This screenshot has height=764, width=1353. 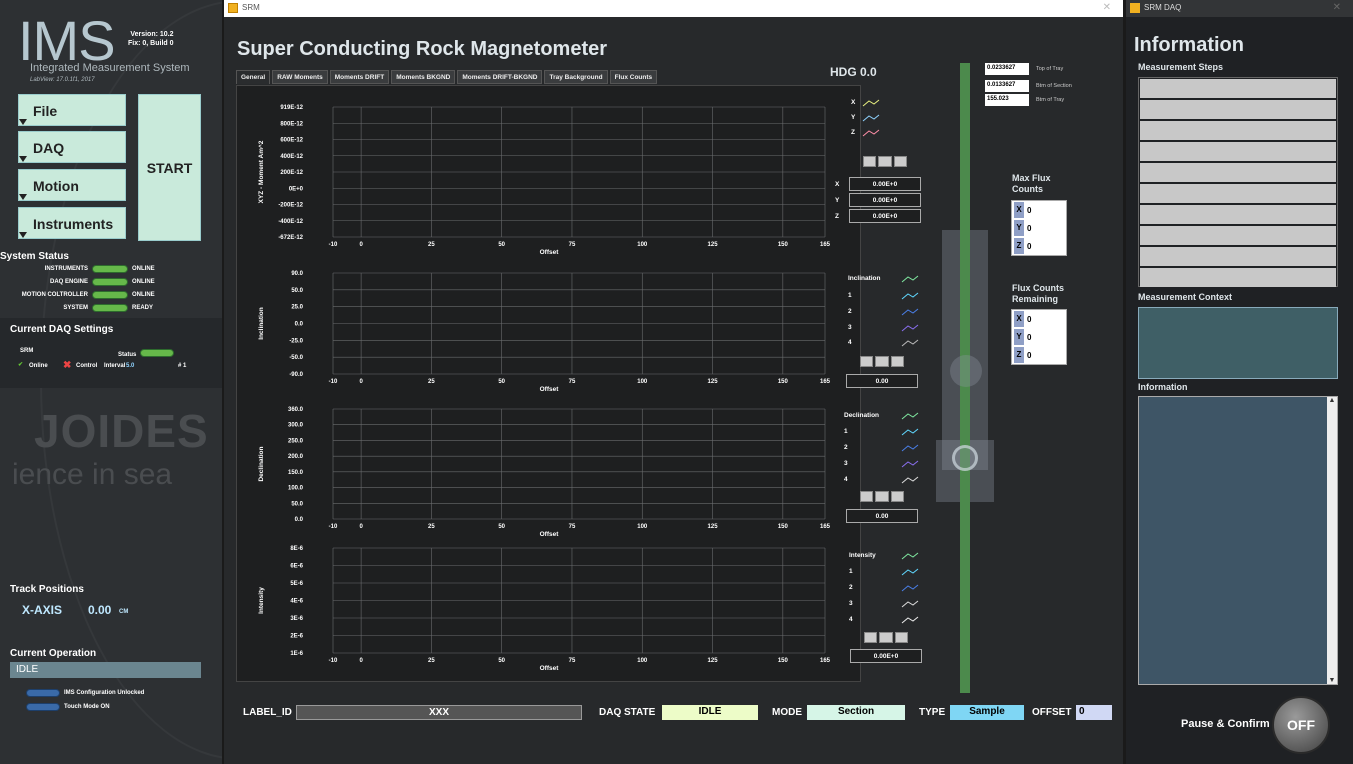 What do you see at coordinates (43, 707) in the screenshot?
I see `touch-mode-toggle` at bounding box center [43, 707].